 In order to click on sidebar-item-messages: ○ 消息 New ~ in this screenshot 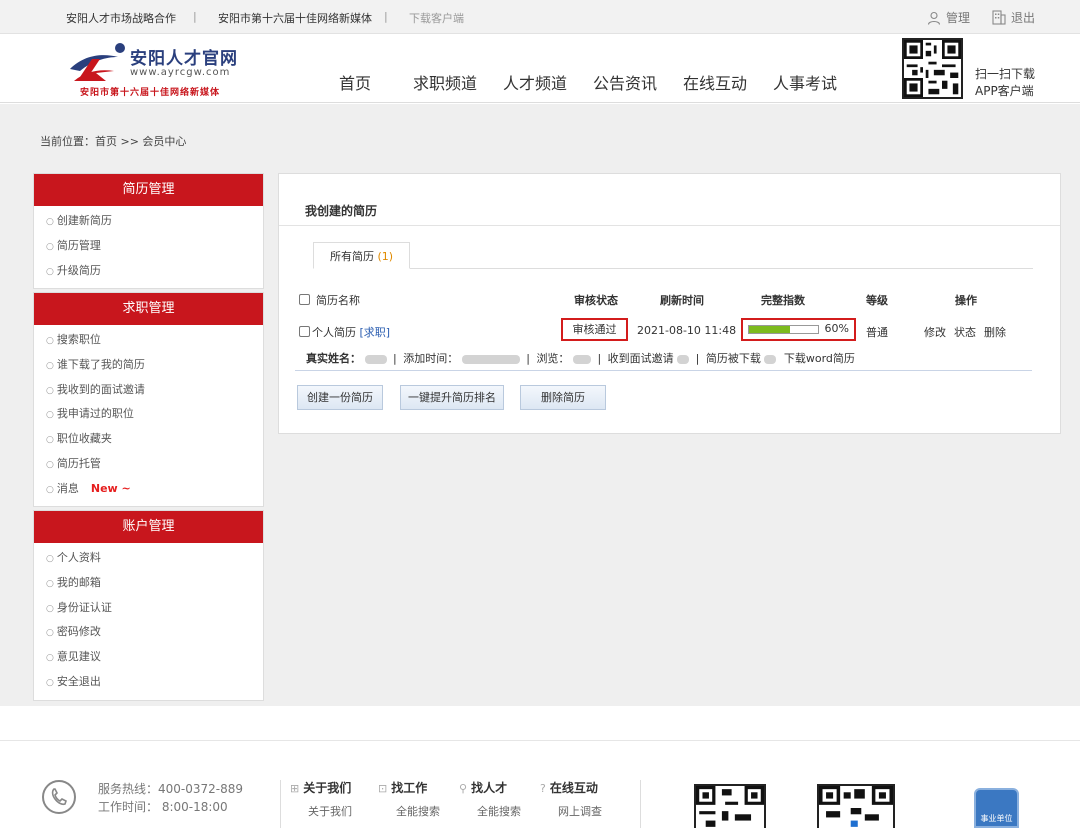, I will do `click(148, 489)`.